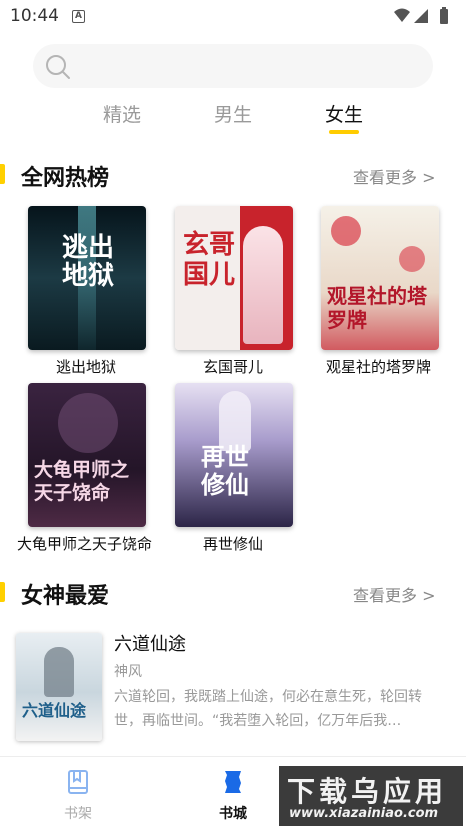  I want to click on tab-female: 女生, so click(344, 113).